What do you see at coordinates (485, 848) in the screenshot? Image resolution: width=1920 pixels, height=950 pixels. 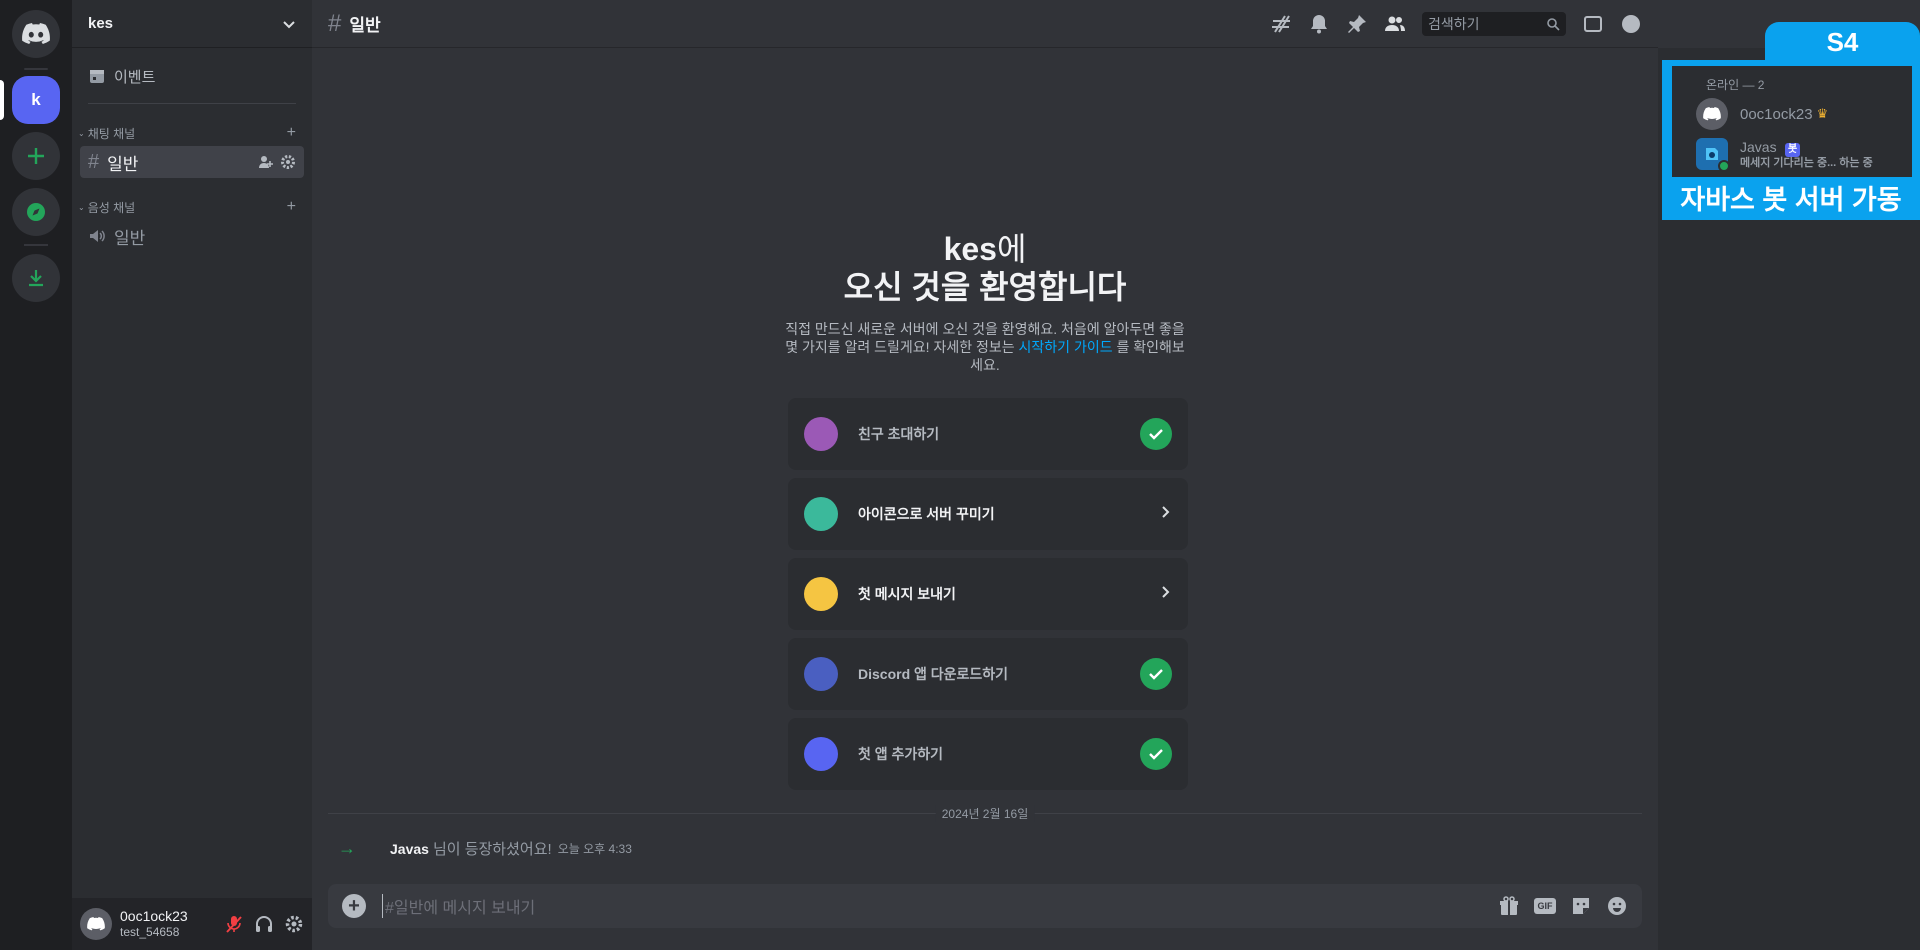 I see `system-join-message: → Javas 님이 등장하셨어요! 오늘 오후 4:33` at bounding box center [485, 848].